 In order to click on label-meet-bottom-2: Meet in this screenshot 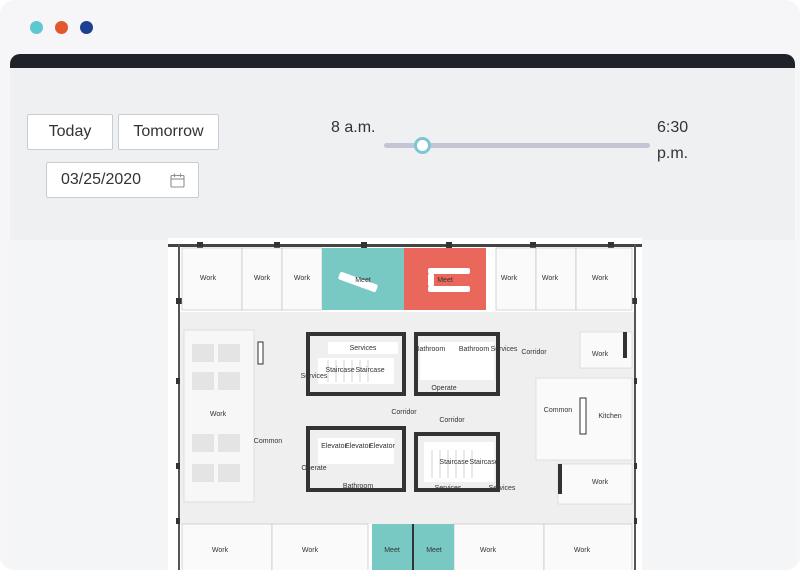, I will do `click(434, 550)`.